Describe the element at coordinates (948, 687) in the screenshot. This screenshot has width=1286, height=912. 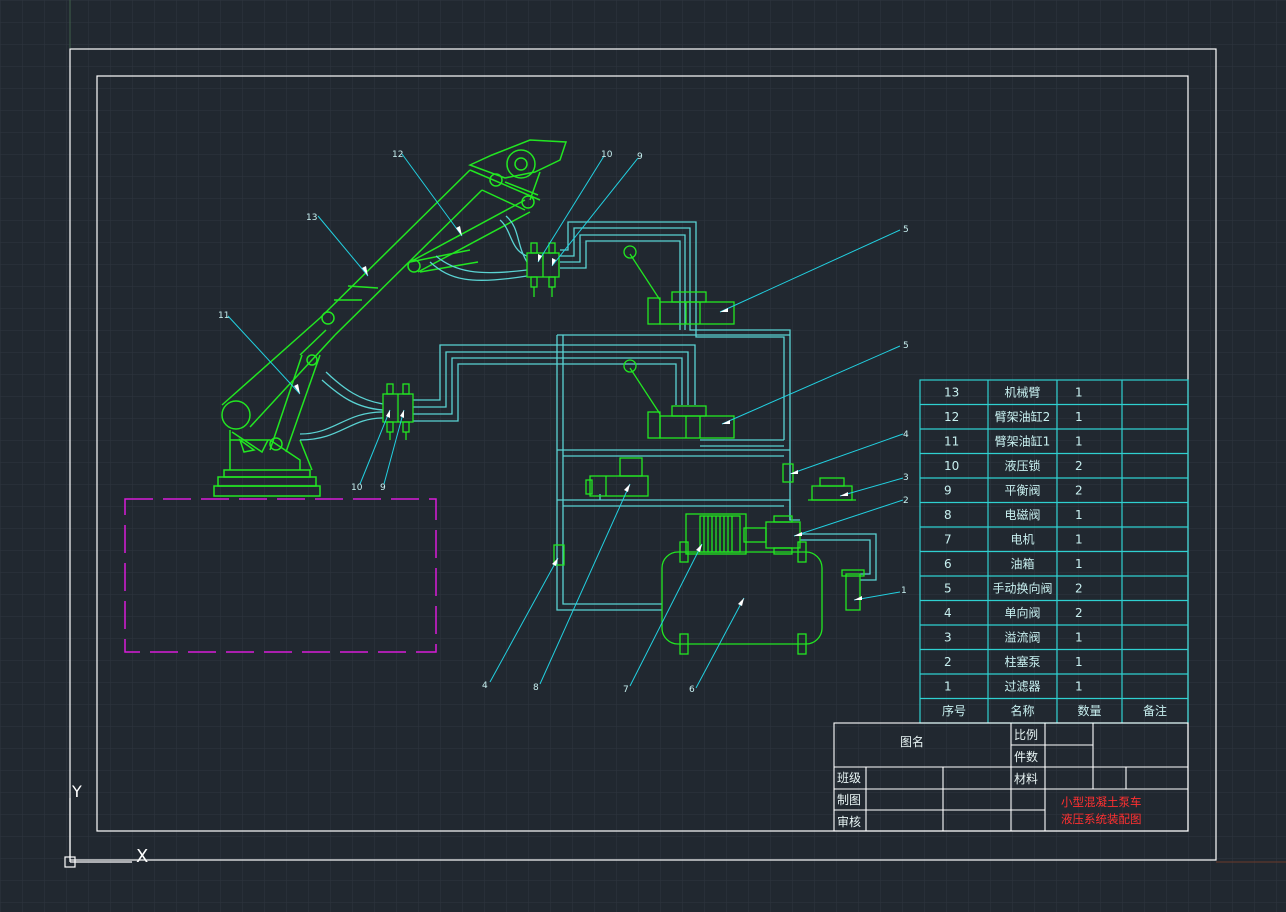
I see `bom-cell-no: 1` at that location.